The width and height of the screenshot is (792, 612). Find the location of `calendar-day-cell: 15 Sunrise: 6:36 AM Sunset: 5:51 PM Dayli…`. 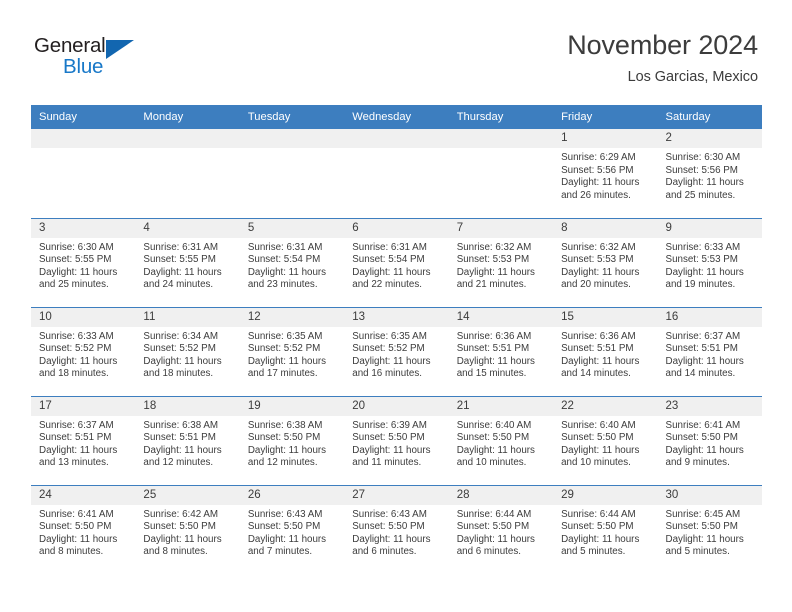

calendar-day-cell: 15 Sunrise: 6:36 AM Sunset: 5:51 PM Dayli… is located at coordinates (605, 351).